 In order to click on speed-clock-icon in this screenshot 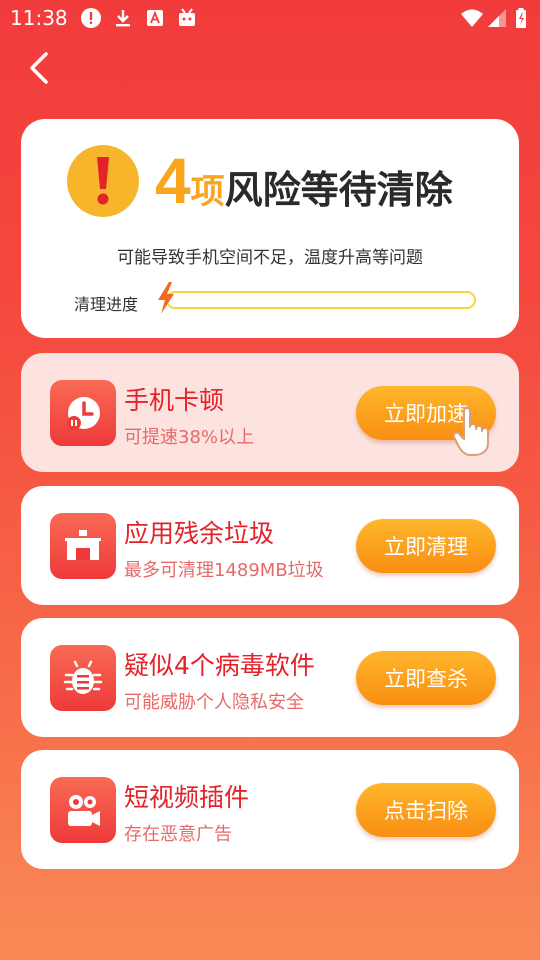, I will do `click(83, 413)`.